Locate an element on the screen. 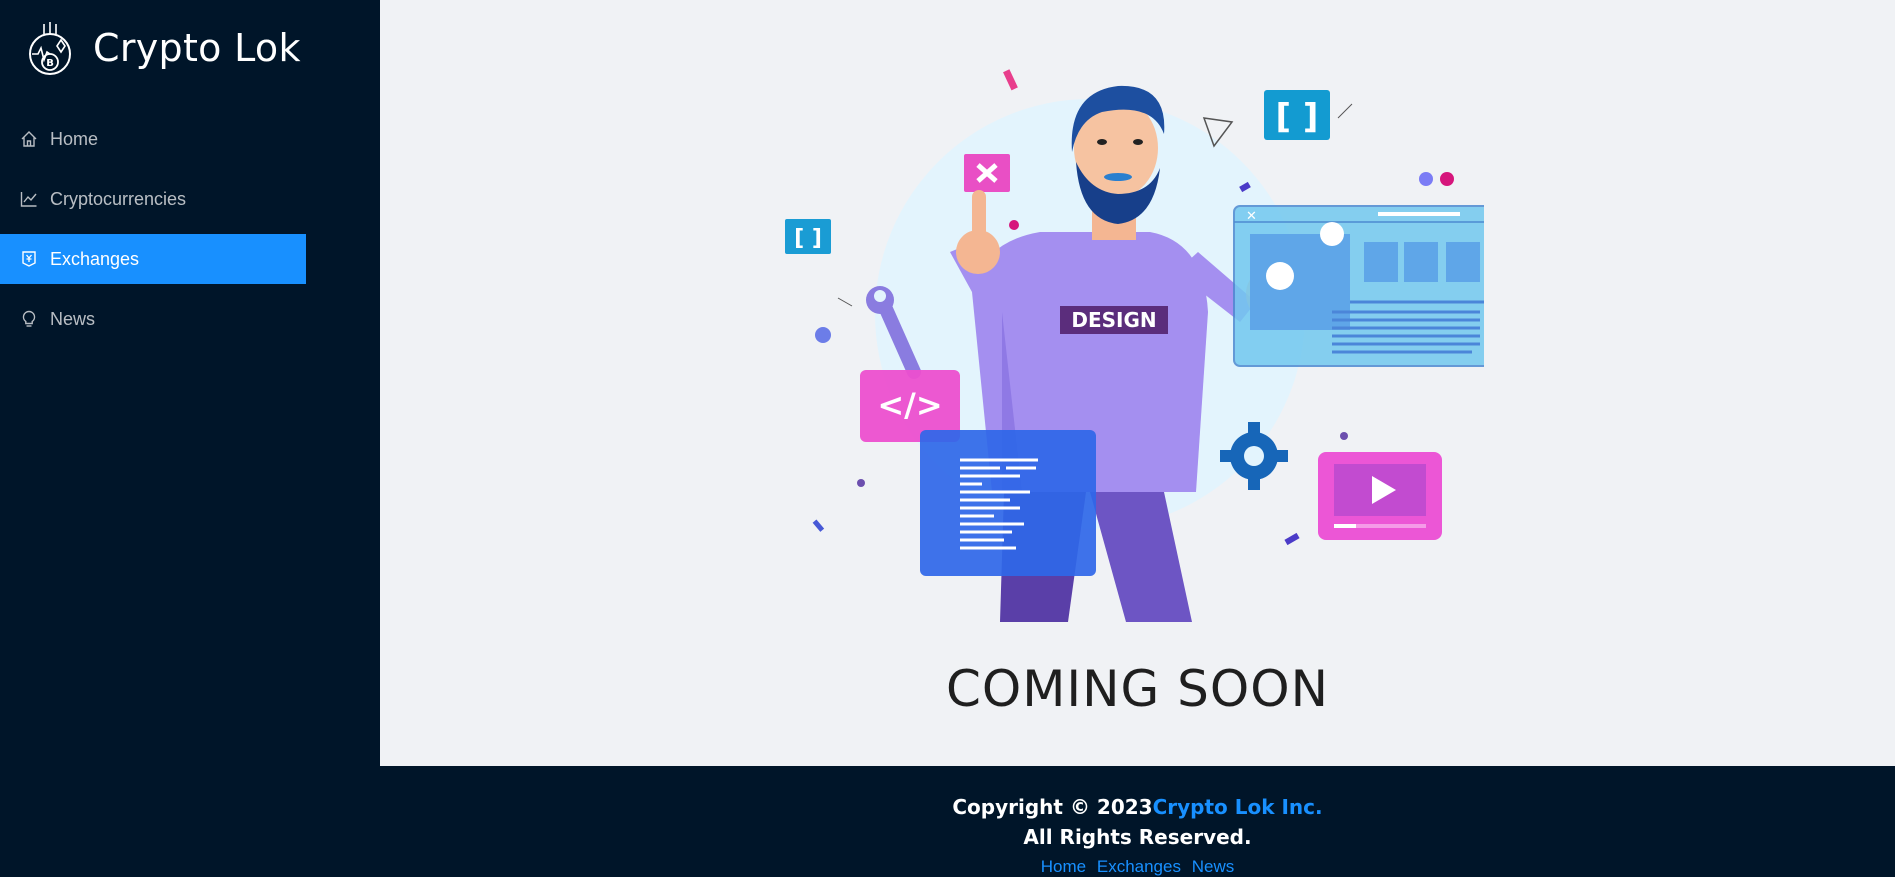 The image size is (1895, 877). sidebar-item-label: News is located at coordinates (73, 318).